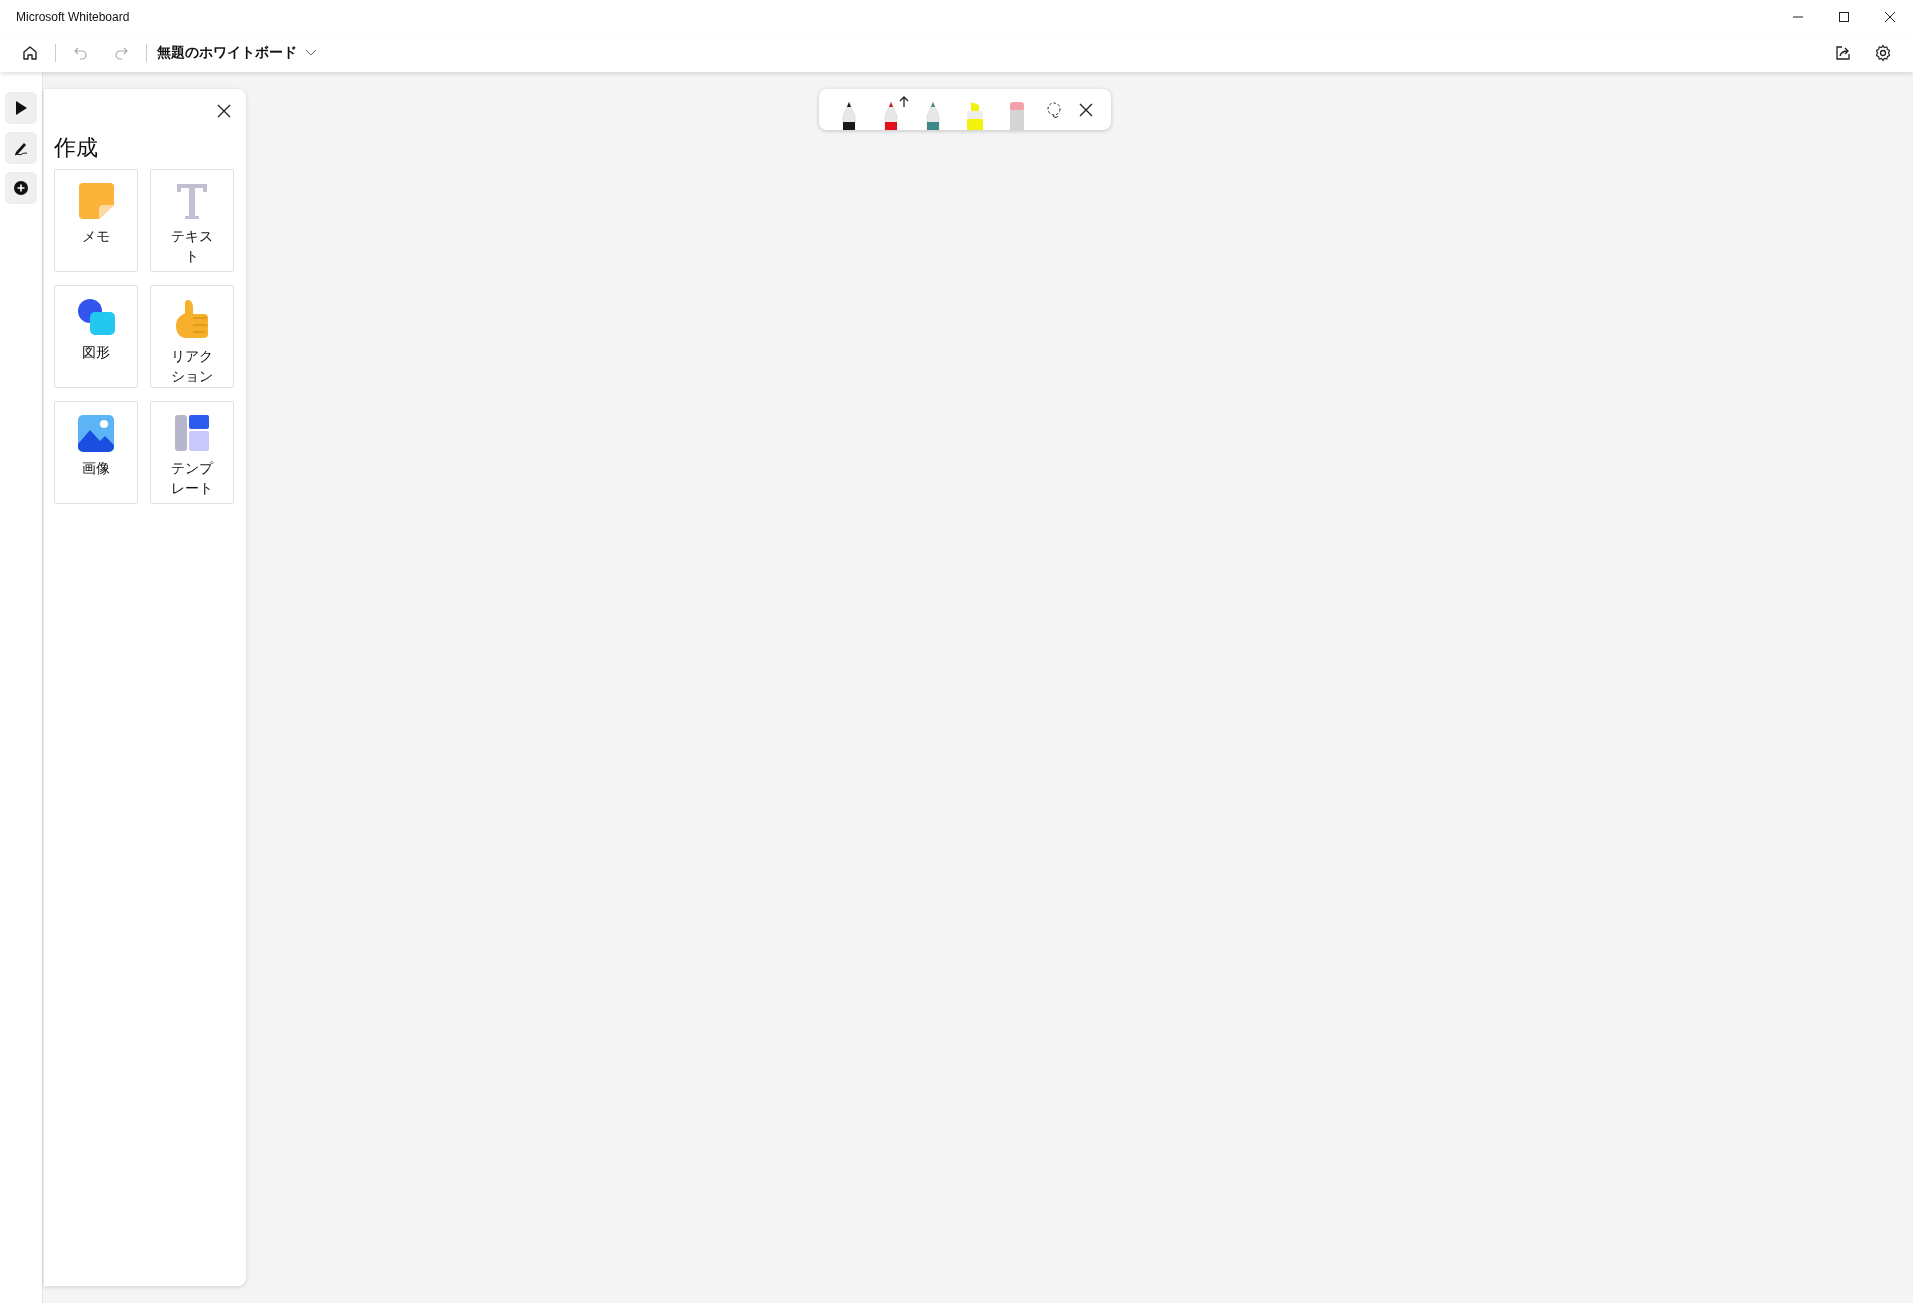  I want to click on board-title-dropdown: 無題のホワイトボード, so click(237, 53).